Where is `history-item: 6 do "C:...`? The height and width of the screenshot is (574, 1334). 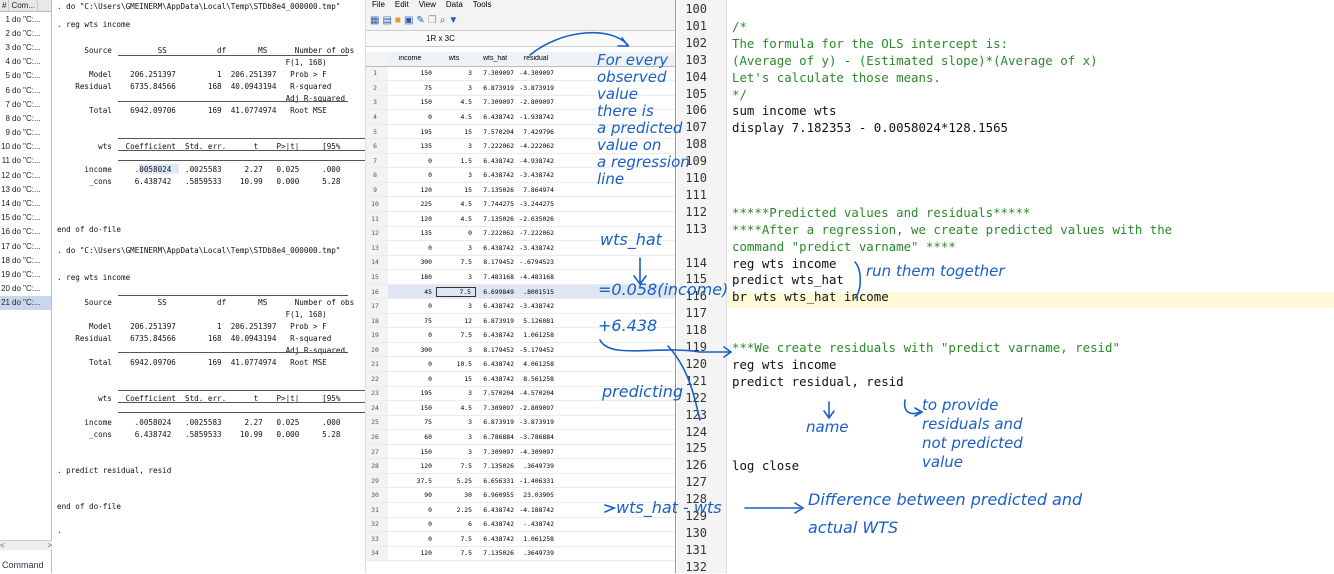
history-item: 6 do "C:... is located at coordinates (25, 90).